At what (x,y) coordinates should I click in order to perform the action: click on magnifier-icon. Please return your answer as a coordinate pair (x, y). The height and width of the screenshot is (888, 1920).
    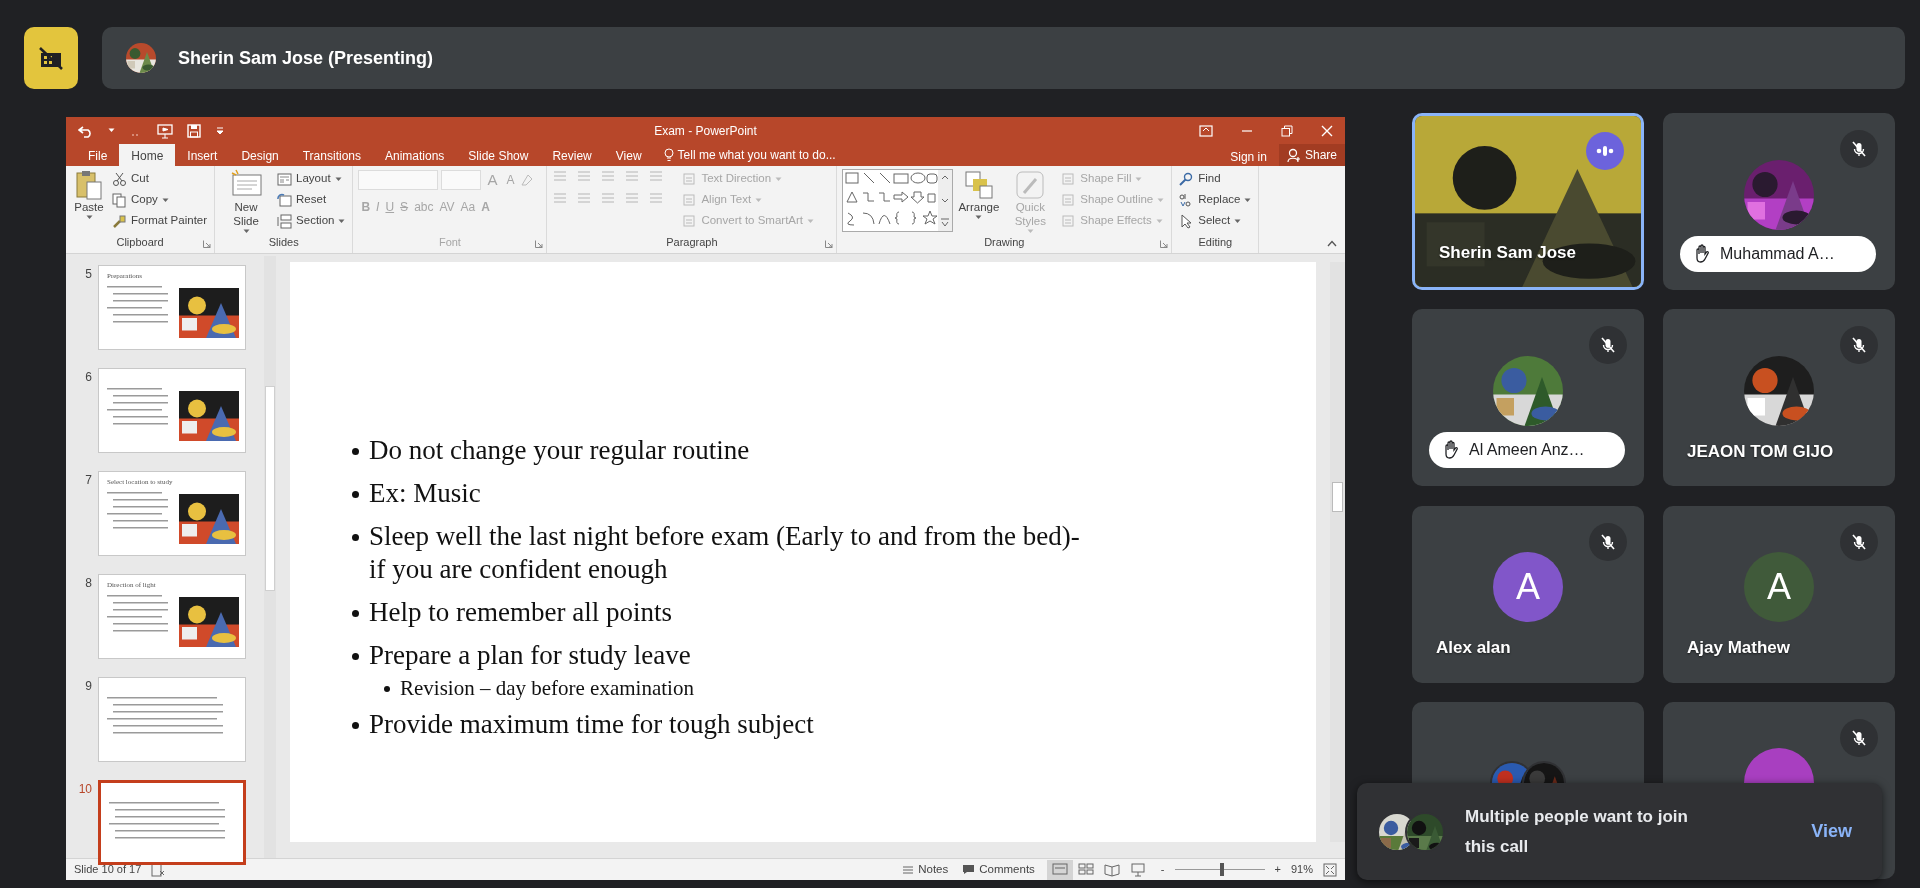
    Looking at the image, I should click on (1187, 179).